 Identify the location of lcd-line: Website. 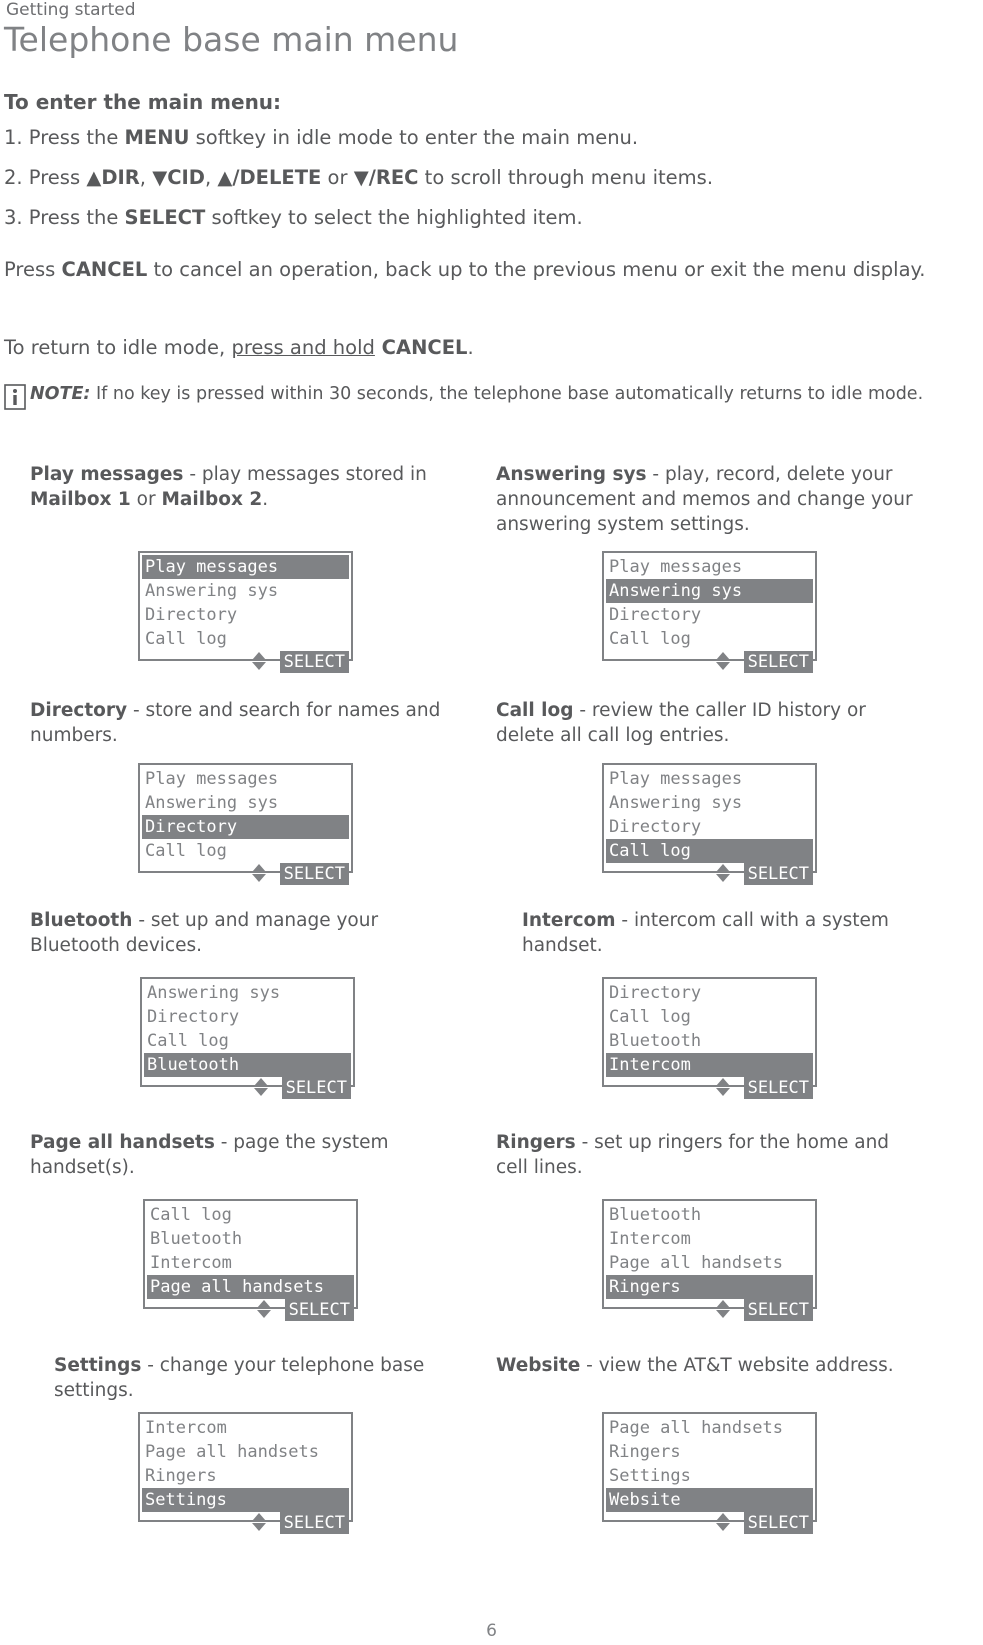
(709, 1500).